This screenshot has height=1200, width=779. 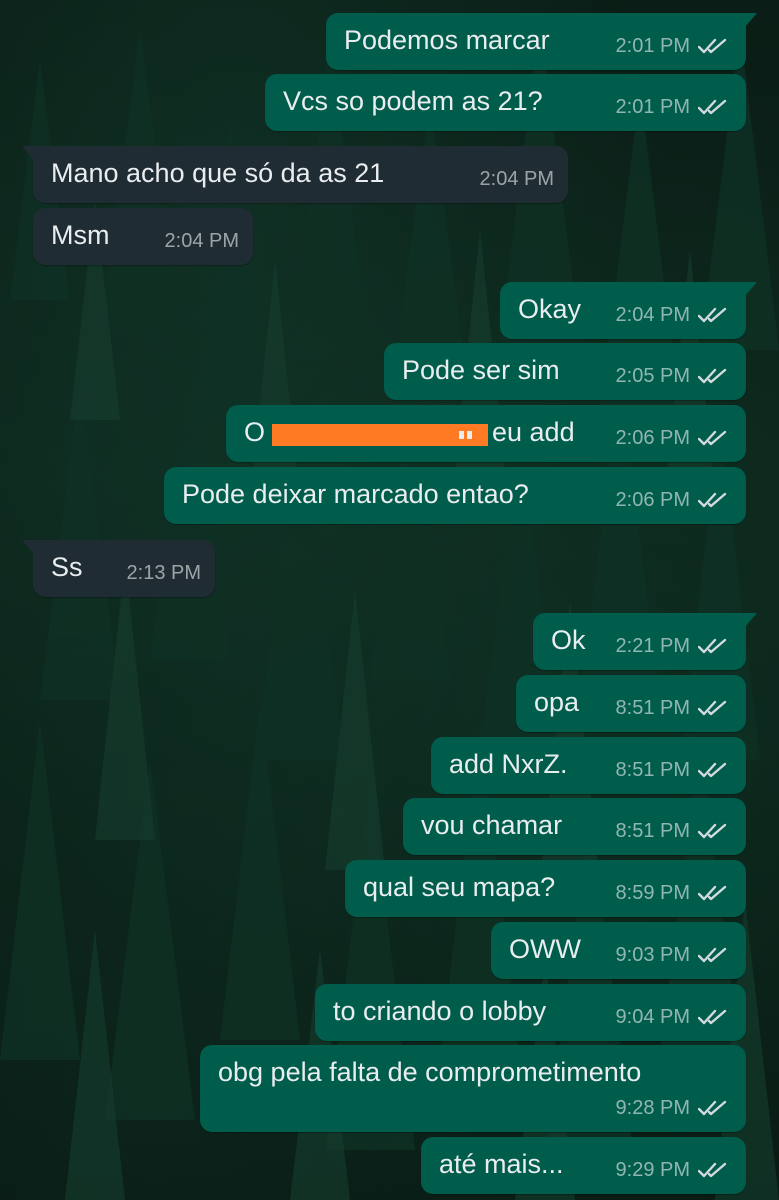 What do you see at coordinates (574, 826) in the screenshot?
I see `message-outgoing: vou chamar 8:51 PM` at bounding box center [574, 826].